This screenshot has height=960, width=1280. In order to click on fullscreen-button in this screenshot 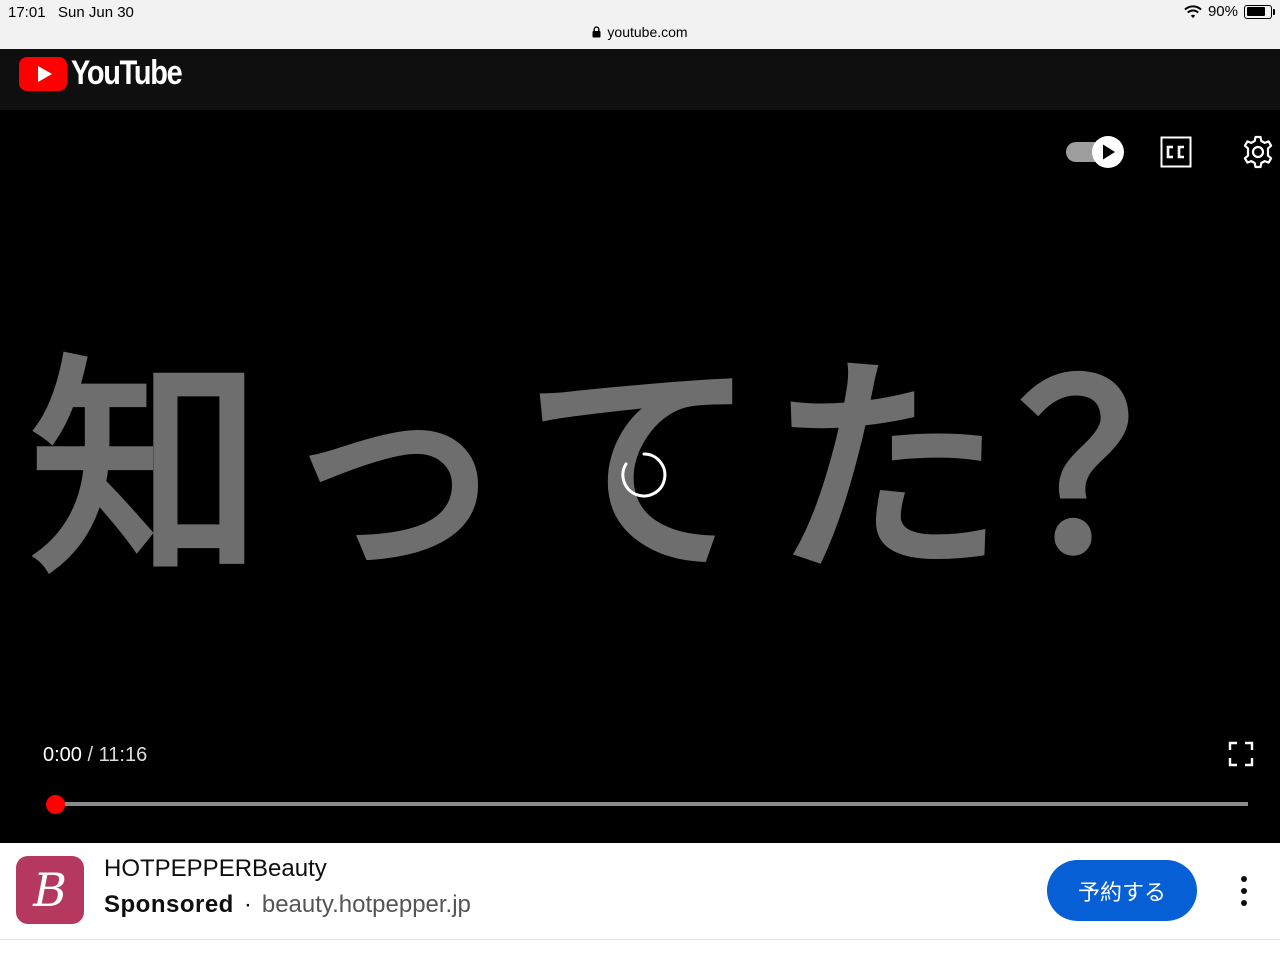, I will do `click(1241, 754)`.